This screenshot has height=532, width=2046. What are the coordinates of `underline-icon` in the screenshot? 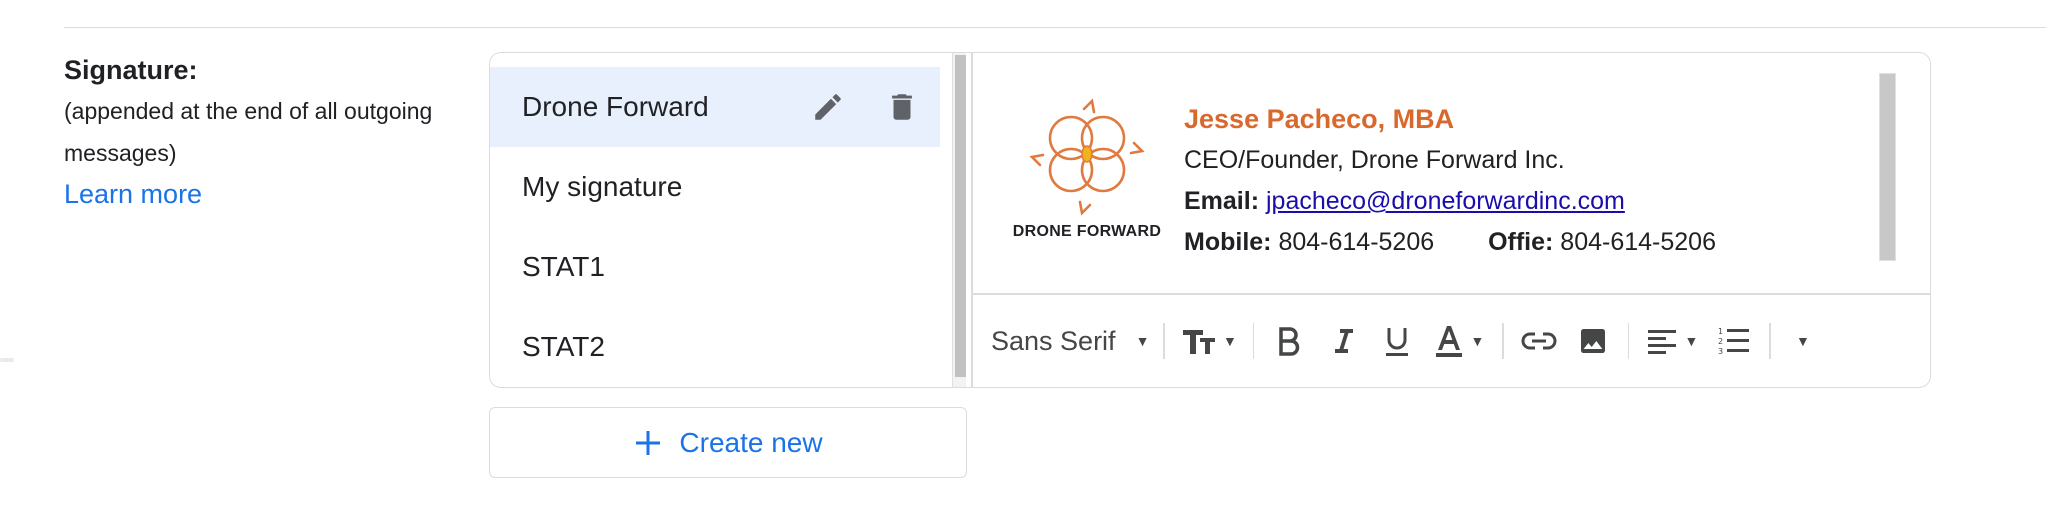 It's located at (1397, 342).